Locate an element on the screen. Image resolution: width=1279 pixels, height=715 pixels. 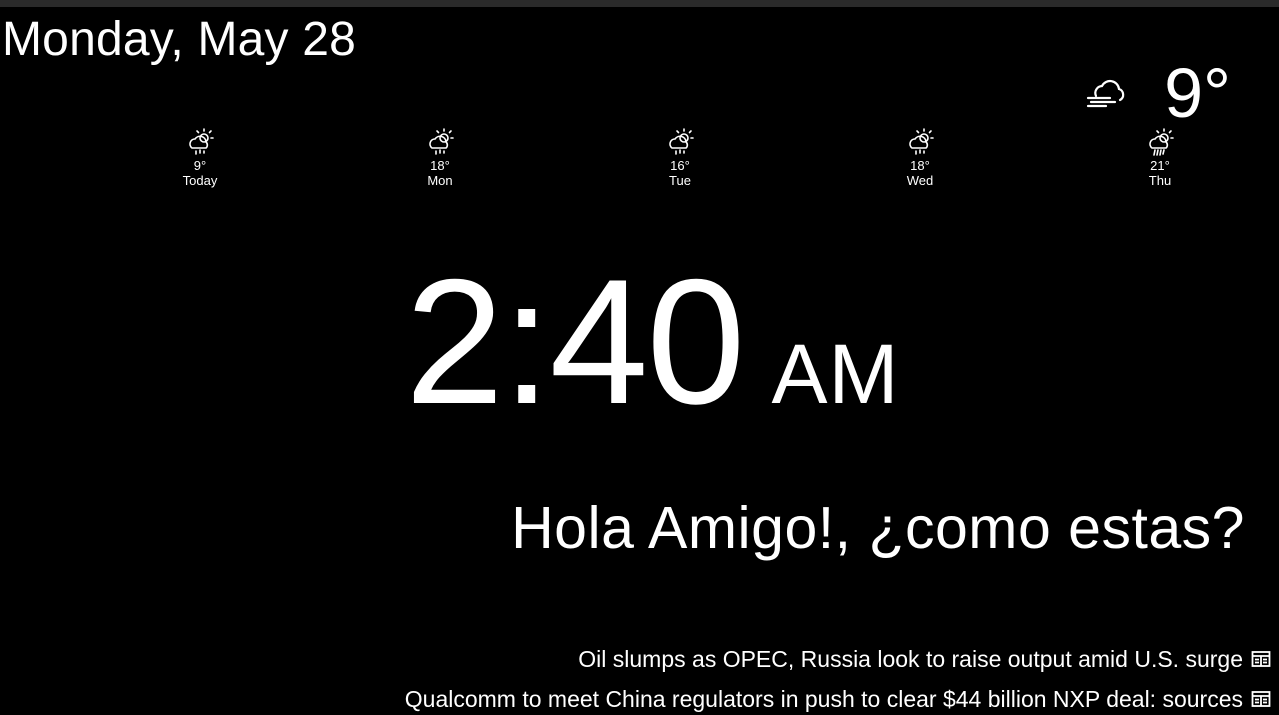
forecast-day: 16° Tue is located at coordinates (680, 158).